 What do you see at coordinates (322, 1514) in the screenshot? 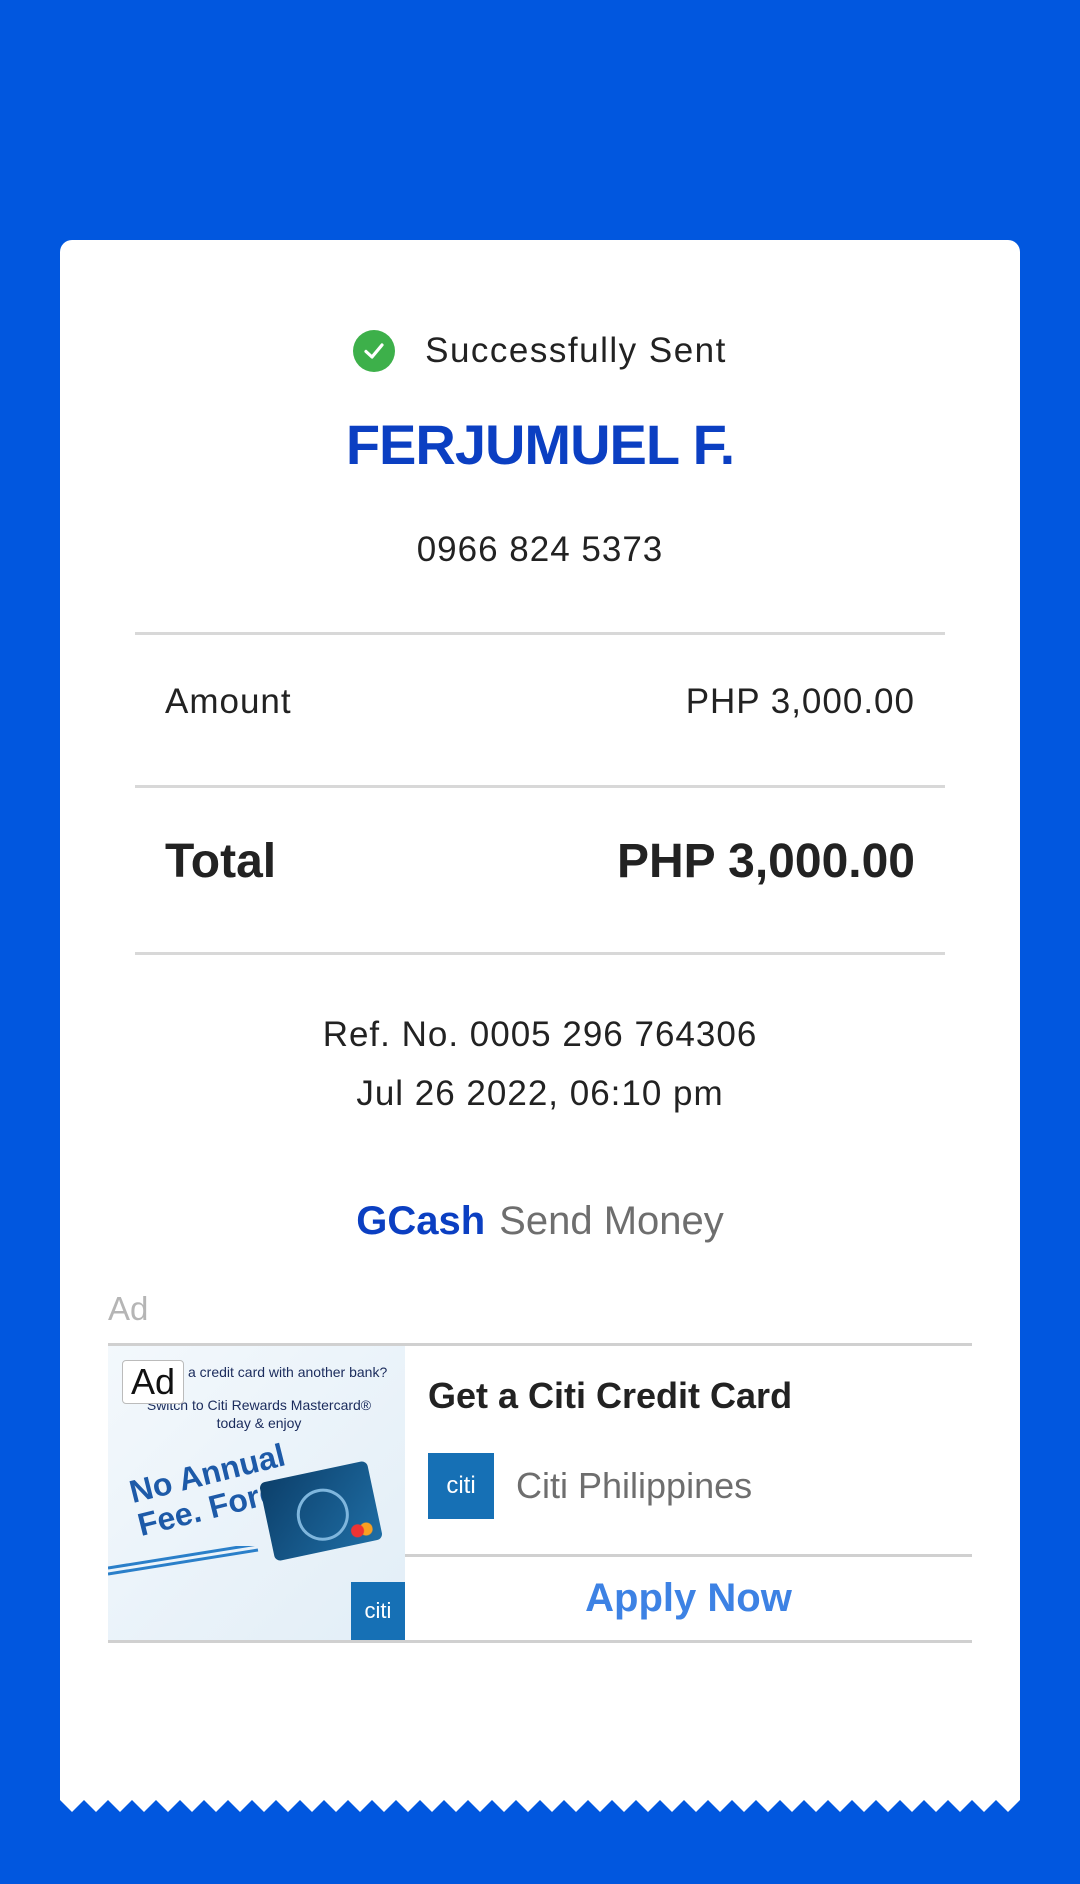
I see `card-emblem` at bounding box center [322, 1514].